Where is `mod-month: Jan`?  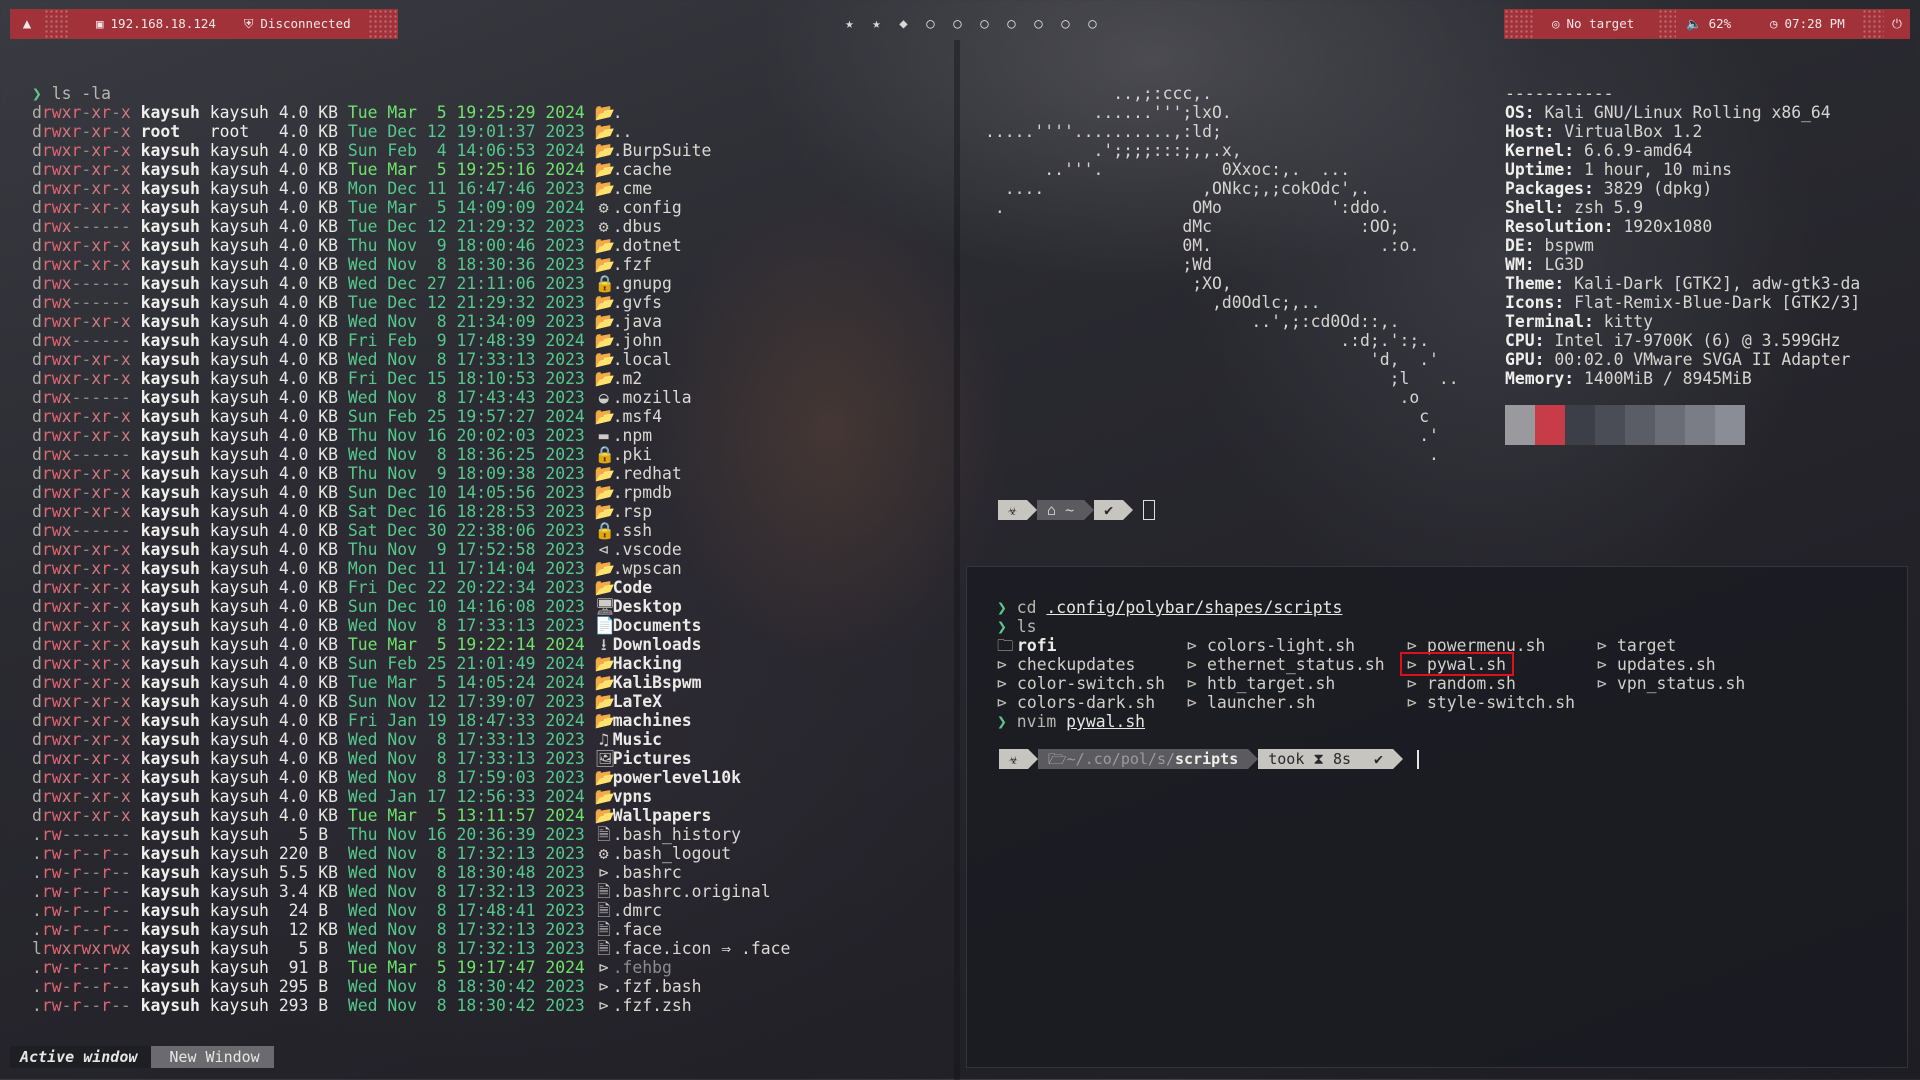 mod-month: Jan is located at coordinates (402, 796).